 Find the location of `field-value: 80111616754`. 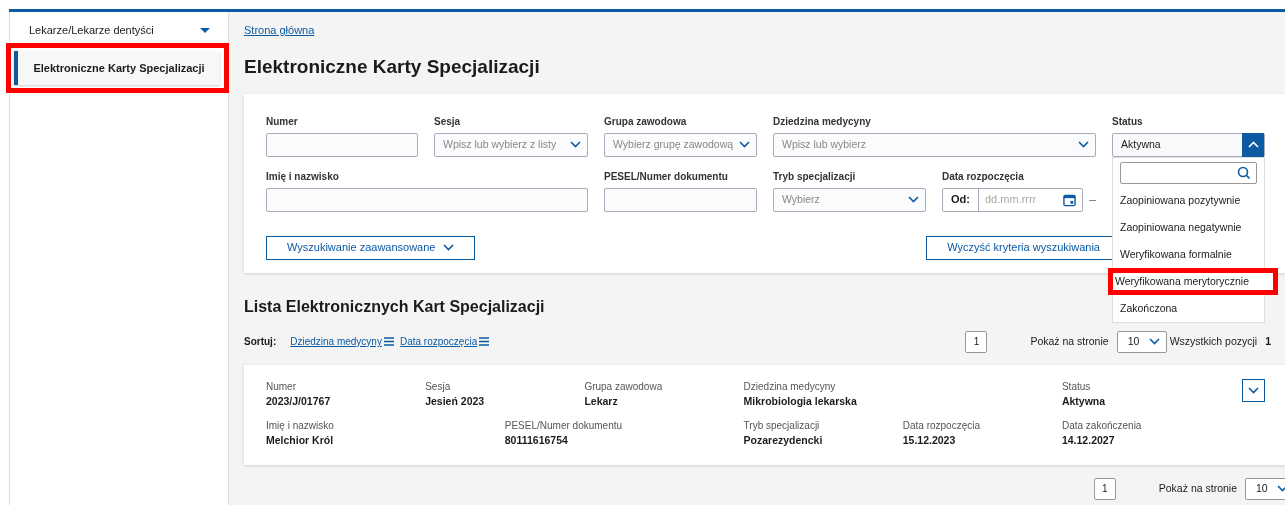

field-value: 80111616754 is located at coordinates (536, 441).